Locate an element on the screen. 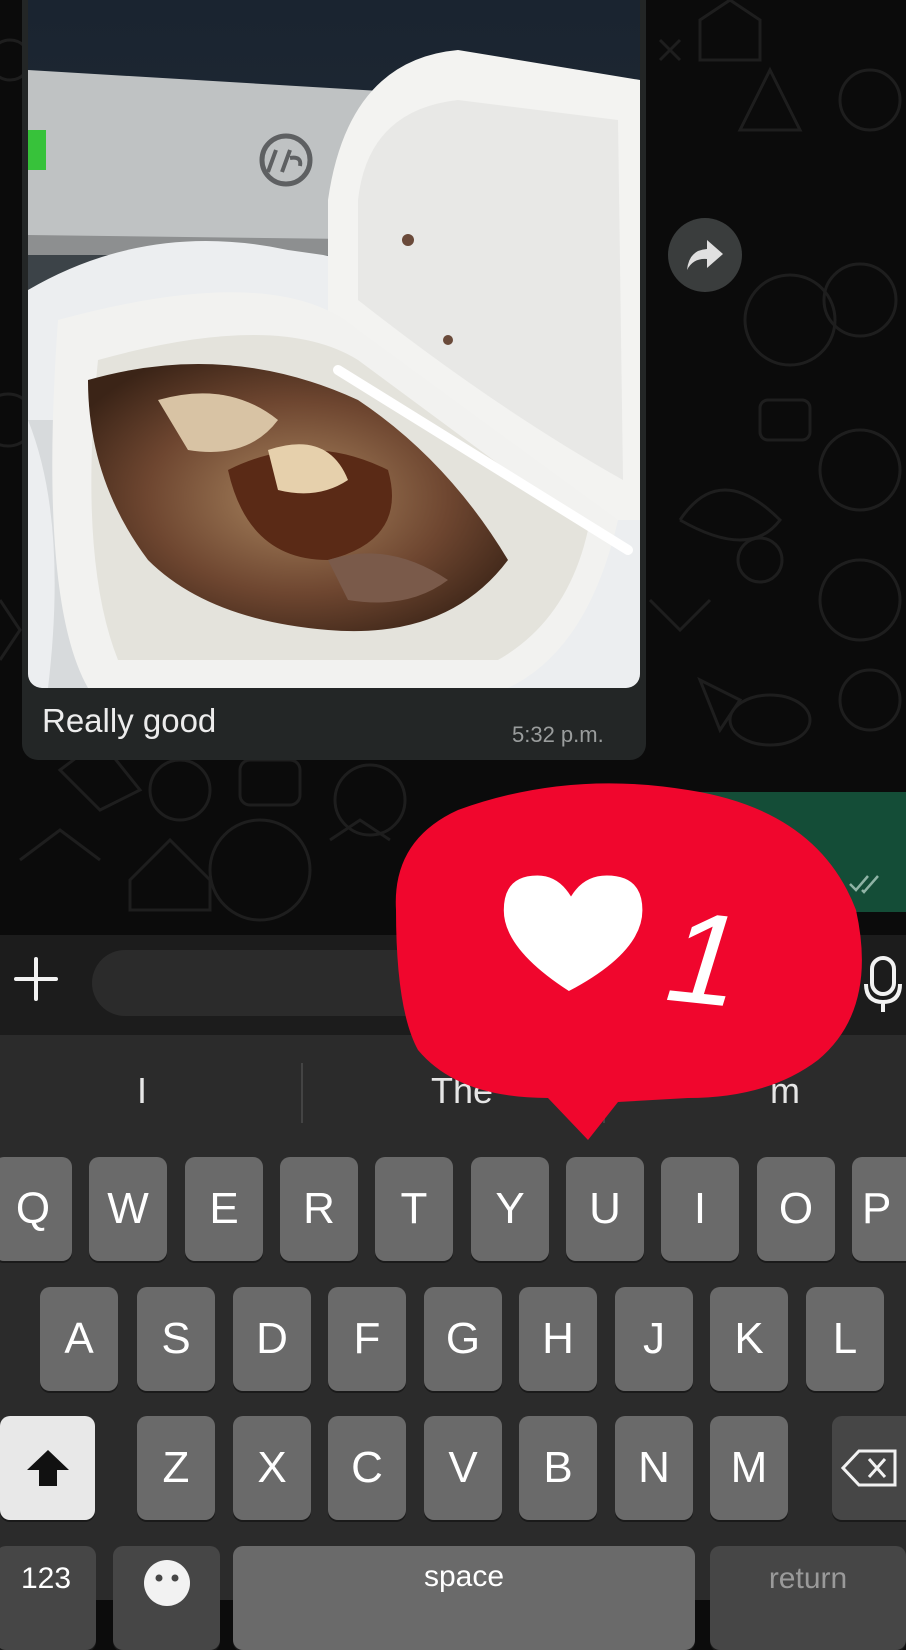 Image resolution: width=906 pixels, height=1650 pixels. key-n: N is located at coordinates (654, 1468).